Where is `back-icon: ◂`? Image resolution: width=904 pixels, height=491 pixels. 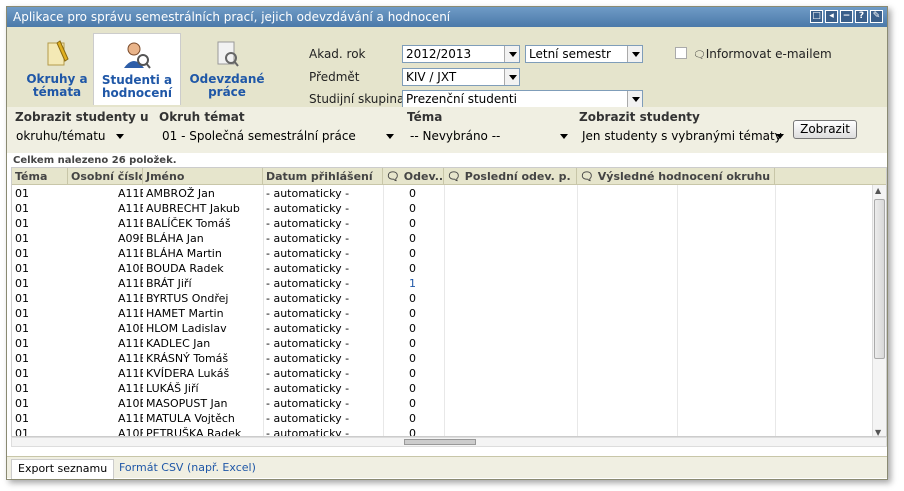 back-icon: ◂ is located at coordinates (831, 16).